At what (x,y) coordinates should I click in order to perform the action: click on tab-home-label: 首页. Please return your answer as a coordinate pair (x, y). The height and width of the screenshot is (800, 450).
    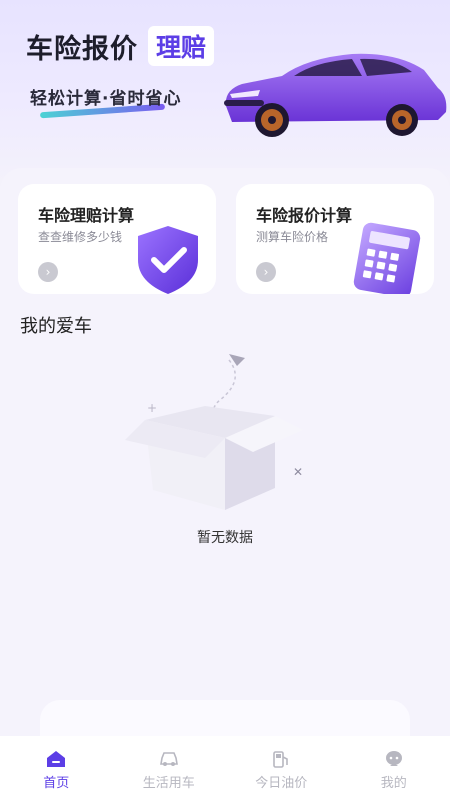
    Looking at the image, I should click on (56, 783).